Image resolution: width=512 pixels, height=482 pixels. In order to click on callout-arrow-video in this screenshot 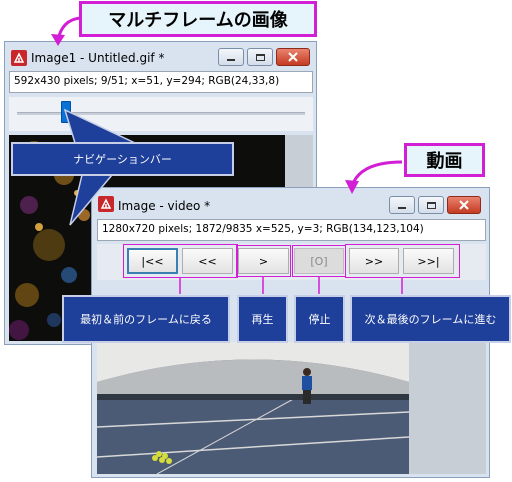, I will do `click(374, 177)`.